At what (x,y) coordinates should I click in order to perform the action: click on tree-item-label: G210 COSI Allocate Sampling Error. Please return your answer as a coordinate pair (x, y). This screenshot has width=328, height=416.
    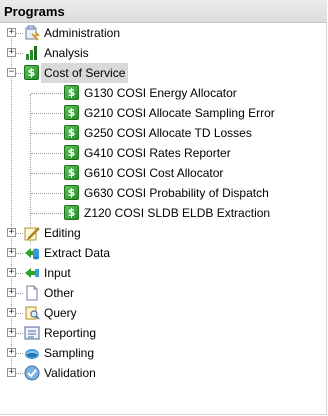
    Looking at the image, I should click on (179, 113).